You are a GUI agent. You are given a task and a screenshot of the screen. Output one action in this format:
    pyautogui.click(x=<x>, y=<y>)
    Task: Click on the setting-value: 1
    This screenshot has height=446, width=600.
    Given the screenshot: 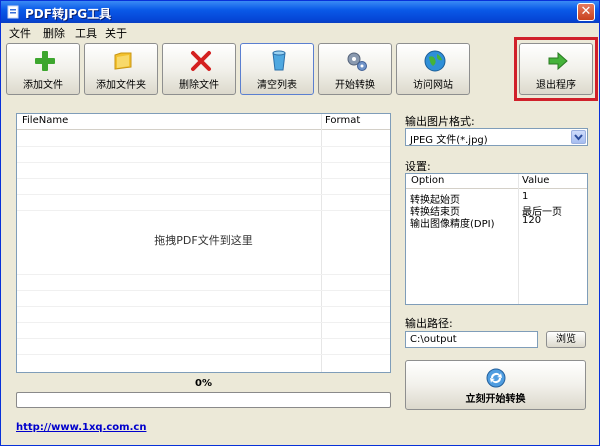 What is the action you would take?
    pyautogui.click(x=525, y=196)
    